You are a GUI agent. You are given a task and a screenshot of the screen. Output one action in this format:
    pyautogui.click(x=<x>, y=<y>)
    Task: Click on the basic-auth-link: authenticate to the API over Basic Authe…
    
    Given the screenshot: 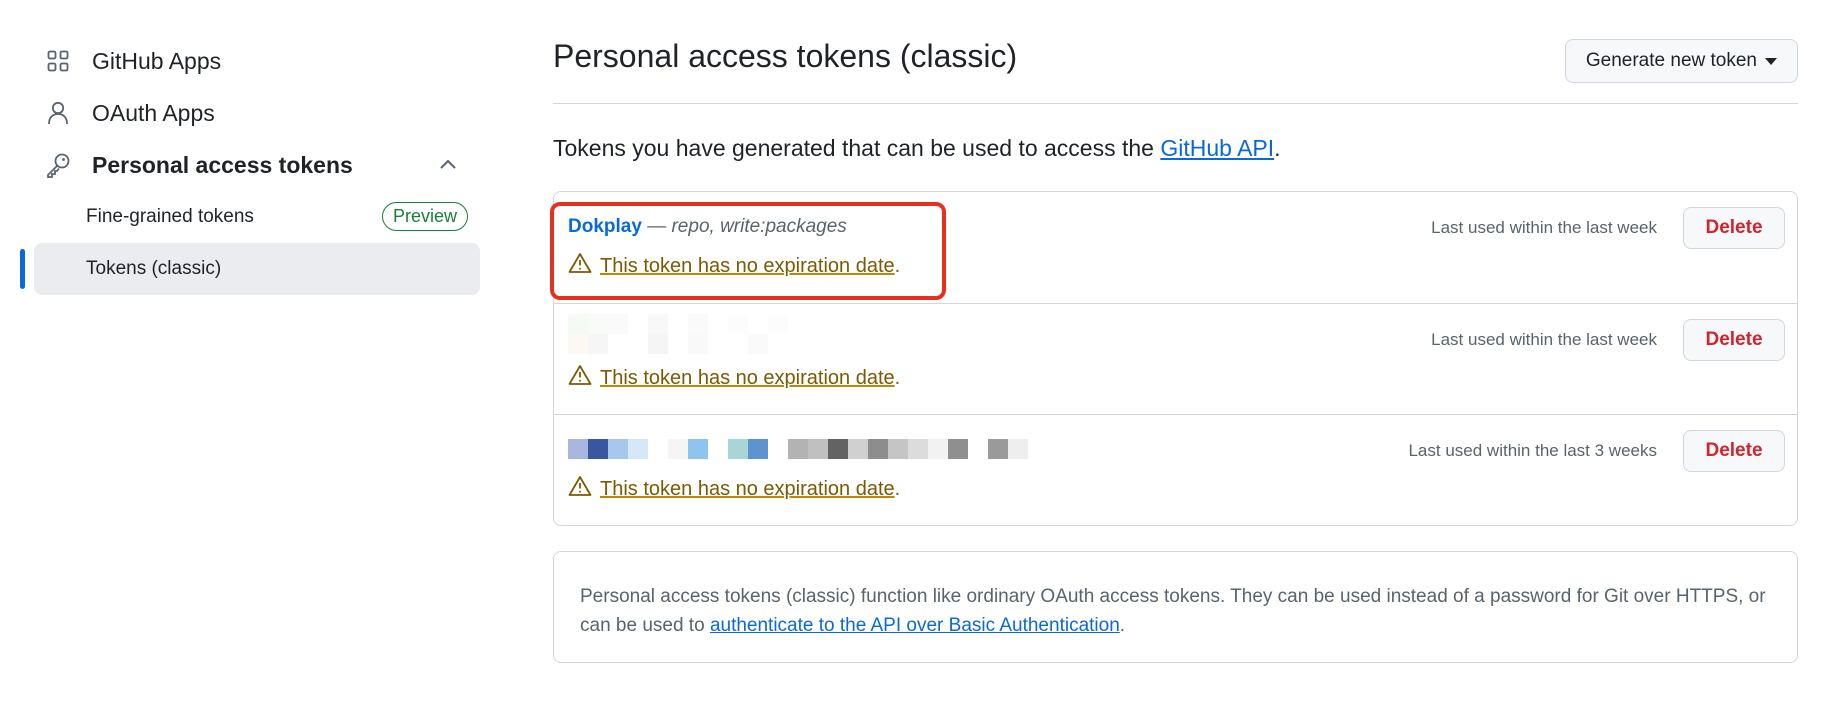 What is the action you would take?
    pyautogui.click(x=915, y=625)
    